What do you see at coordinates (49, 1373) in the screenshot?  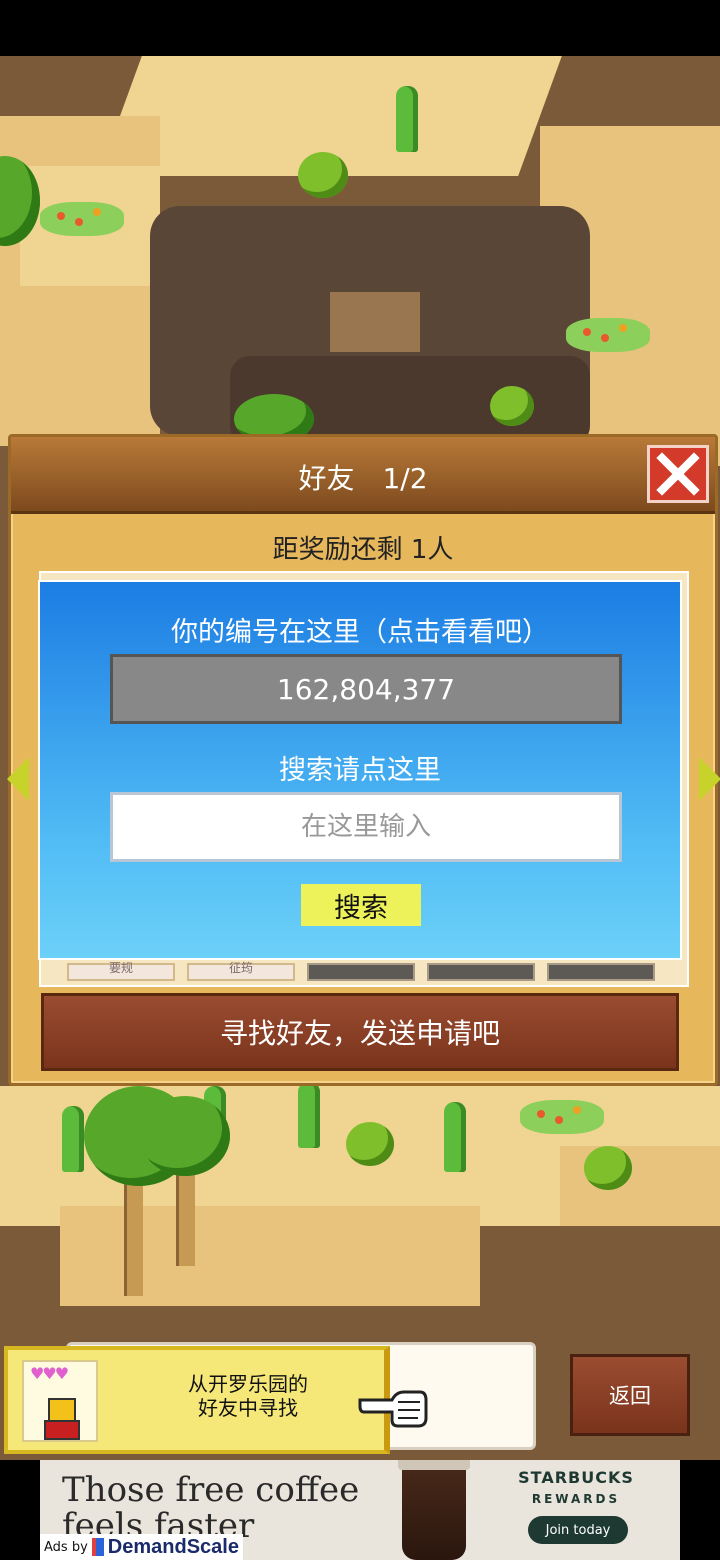 I see `hearts-icon: ♥♥♥` at bounding box center [49, 1373].